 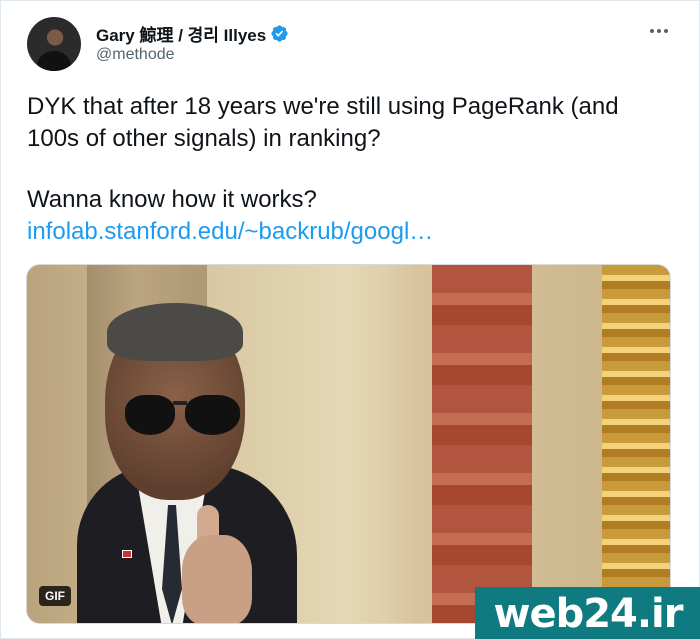 What do you see at coordinates (180, 403) in the screenshot?
I see `gif-scene-sunglasses-bridge` at bounding box center [180, 403].